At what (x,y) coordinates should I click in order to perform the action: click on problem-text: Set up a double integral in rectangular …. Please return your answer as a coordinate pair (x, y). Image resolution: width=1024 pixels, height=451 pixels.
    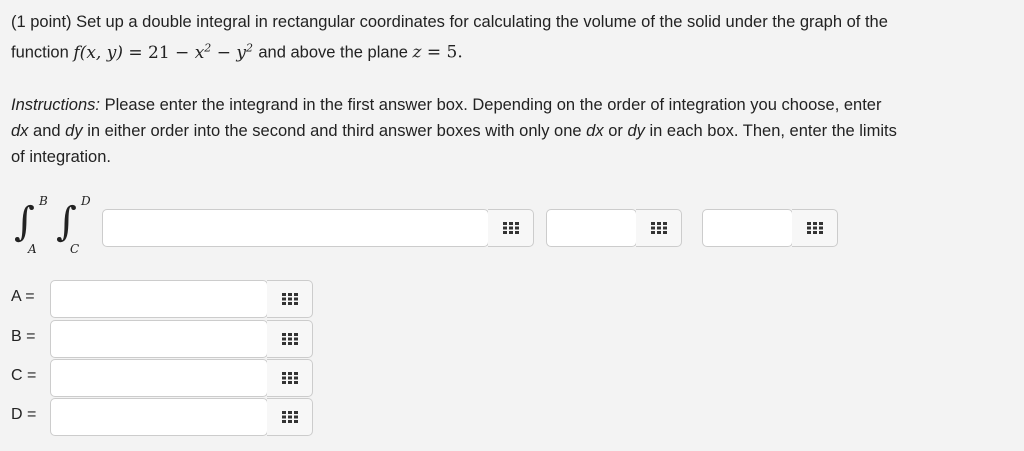
    Looking at the image, I should click on (482, 22).